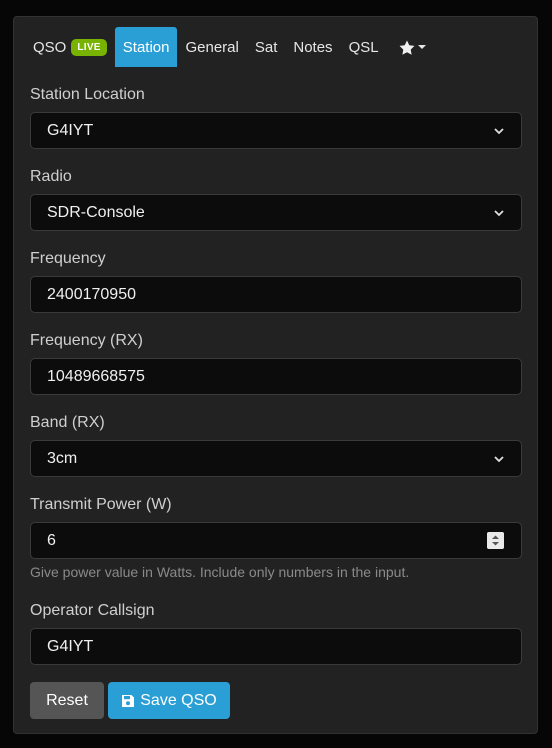  What do you see at coordinates (86, 340) in the screenshot?
I see `frequency-rx-label: Frequency (RX)` at bounding box center [86, 340].